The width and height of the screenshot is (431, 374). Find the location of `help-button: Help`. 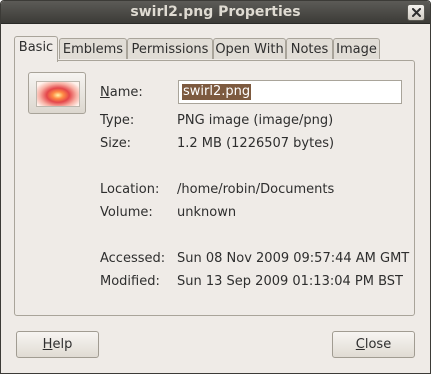

help-button: Help is located at coordinates (57, 344).